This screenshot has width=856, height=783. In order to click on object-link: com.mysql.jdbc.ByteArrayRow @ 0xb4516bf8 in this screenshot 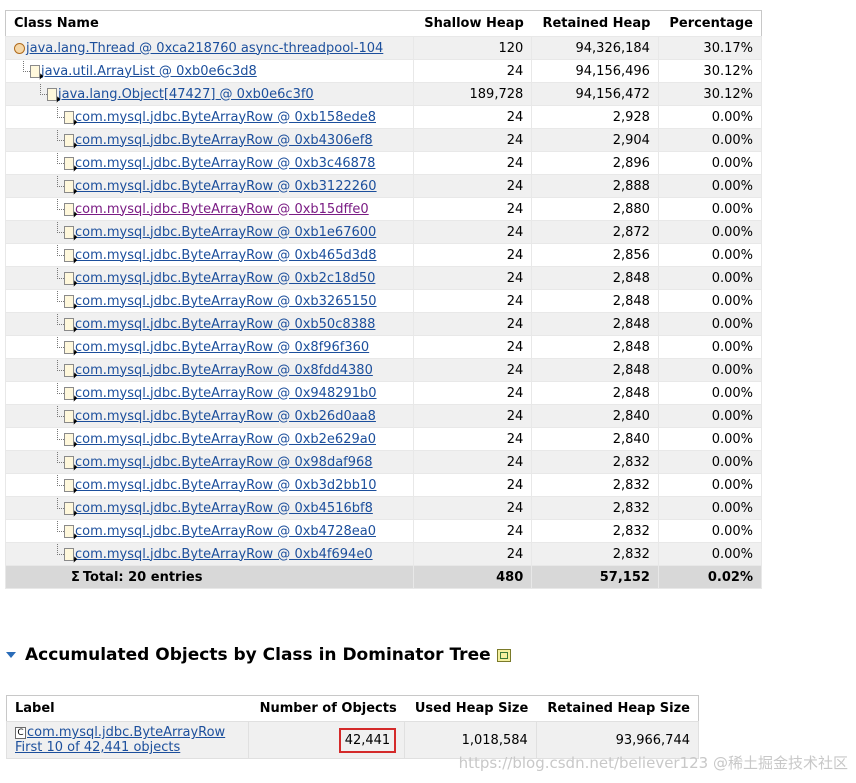, I will do `click(224, 508)`.